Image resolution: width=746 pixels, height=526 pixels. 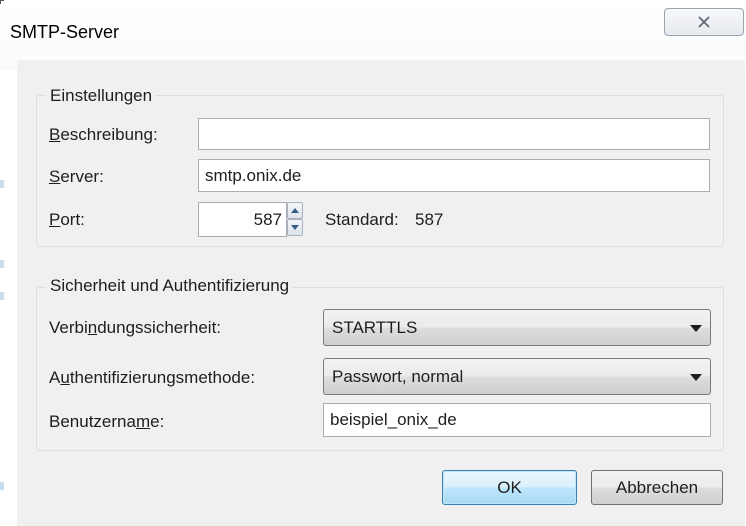 I want to click on arrow-up-icon, so click(x=295, y=210).